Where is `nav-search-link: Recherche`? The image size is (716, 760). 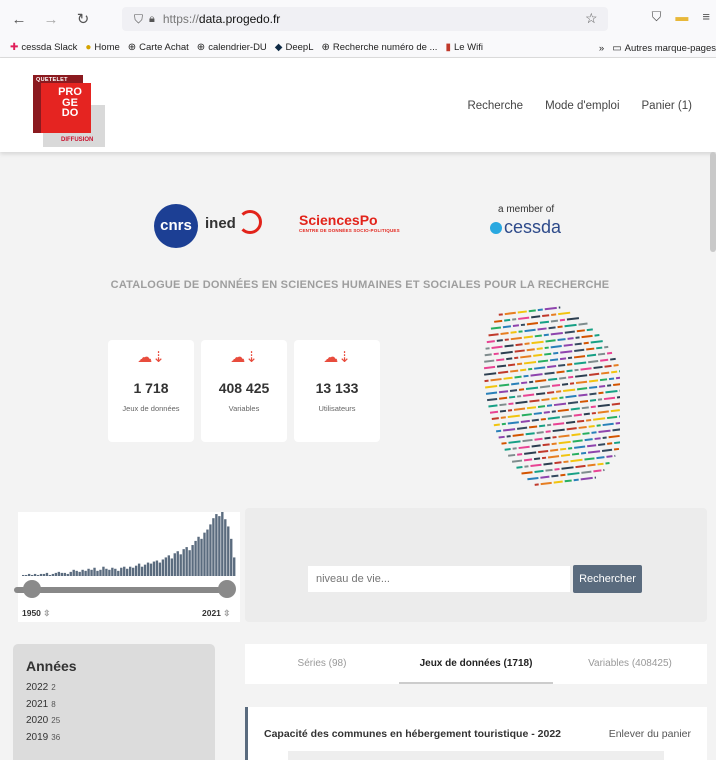
nav-search-link: Recherche is located at coordinates (495, 106).